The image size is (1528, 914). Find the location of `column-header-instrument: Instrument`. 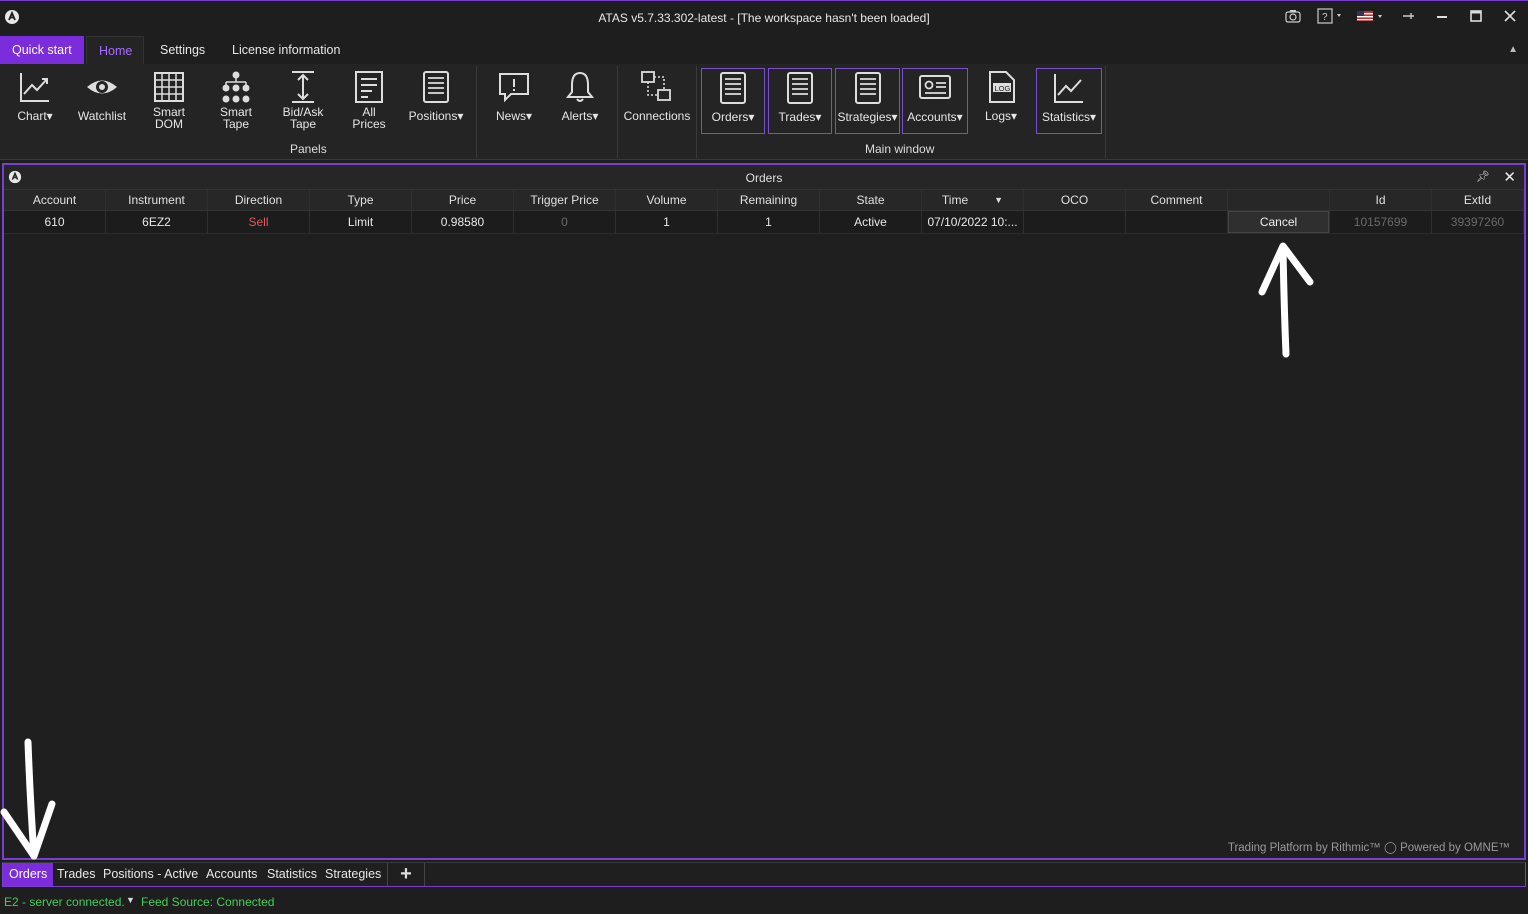

column-header-instrument: Instrument is located at coordinates (157, 200).